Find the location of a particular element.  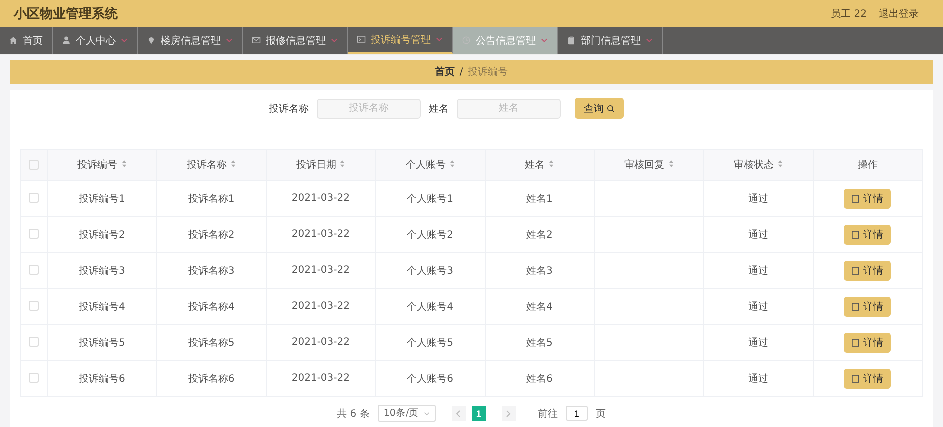

table-cell: 姓名2 is located at coordinates (539, 235).